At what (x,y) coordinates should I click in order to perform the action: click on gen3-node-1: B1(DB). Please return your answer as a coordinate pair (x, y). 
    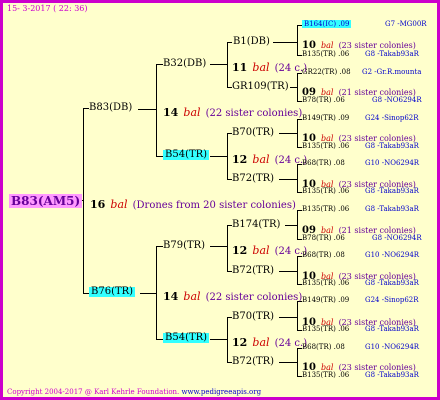
    Looking at the image, I should click on (251, 41).